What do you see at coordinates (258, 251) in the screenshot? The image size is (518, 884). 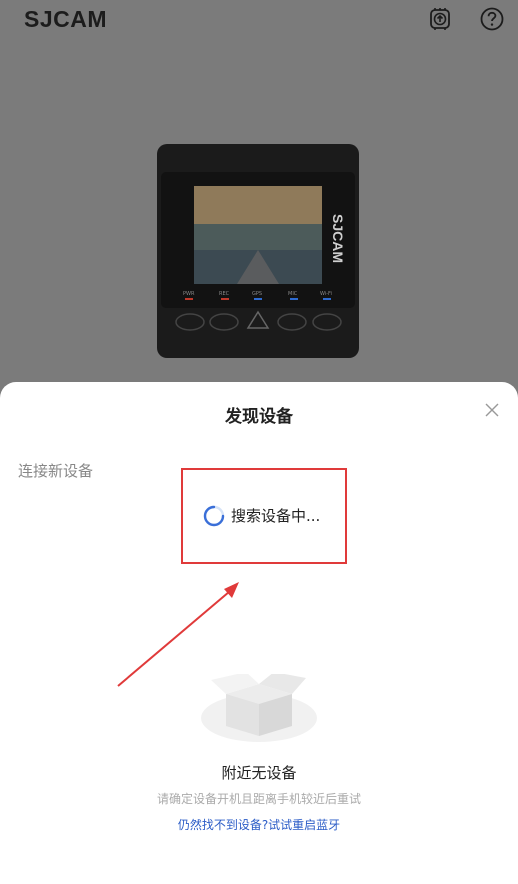 I see `camera-illustration: SJCAM PWR REC GPS MIC Wi-Fi` at bounding box center [258, 251].